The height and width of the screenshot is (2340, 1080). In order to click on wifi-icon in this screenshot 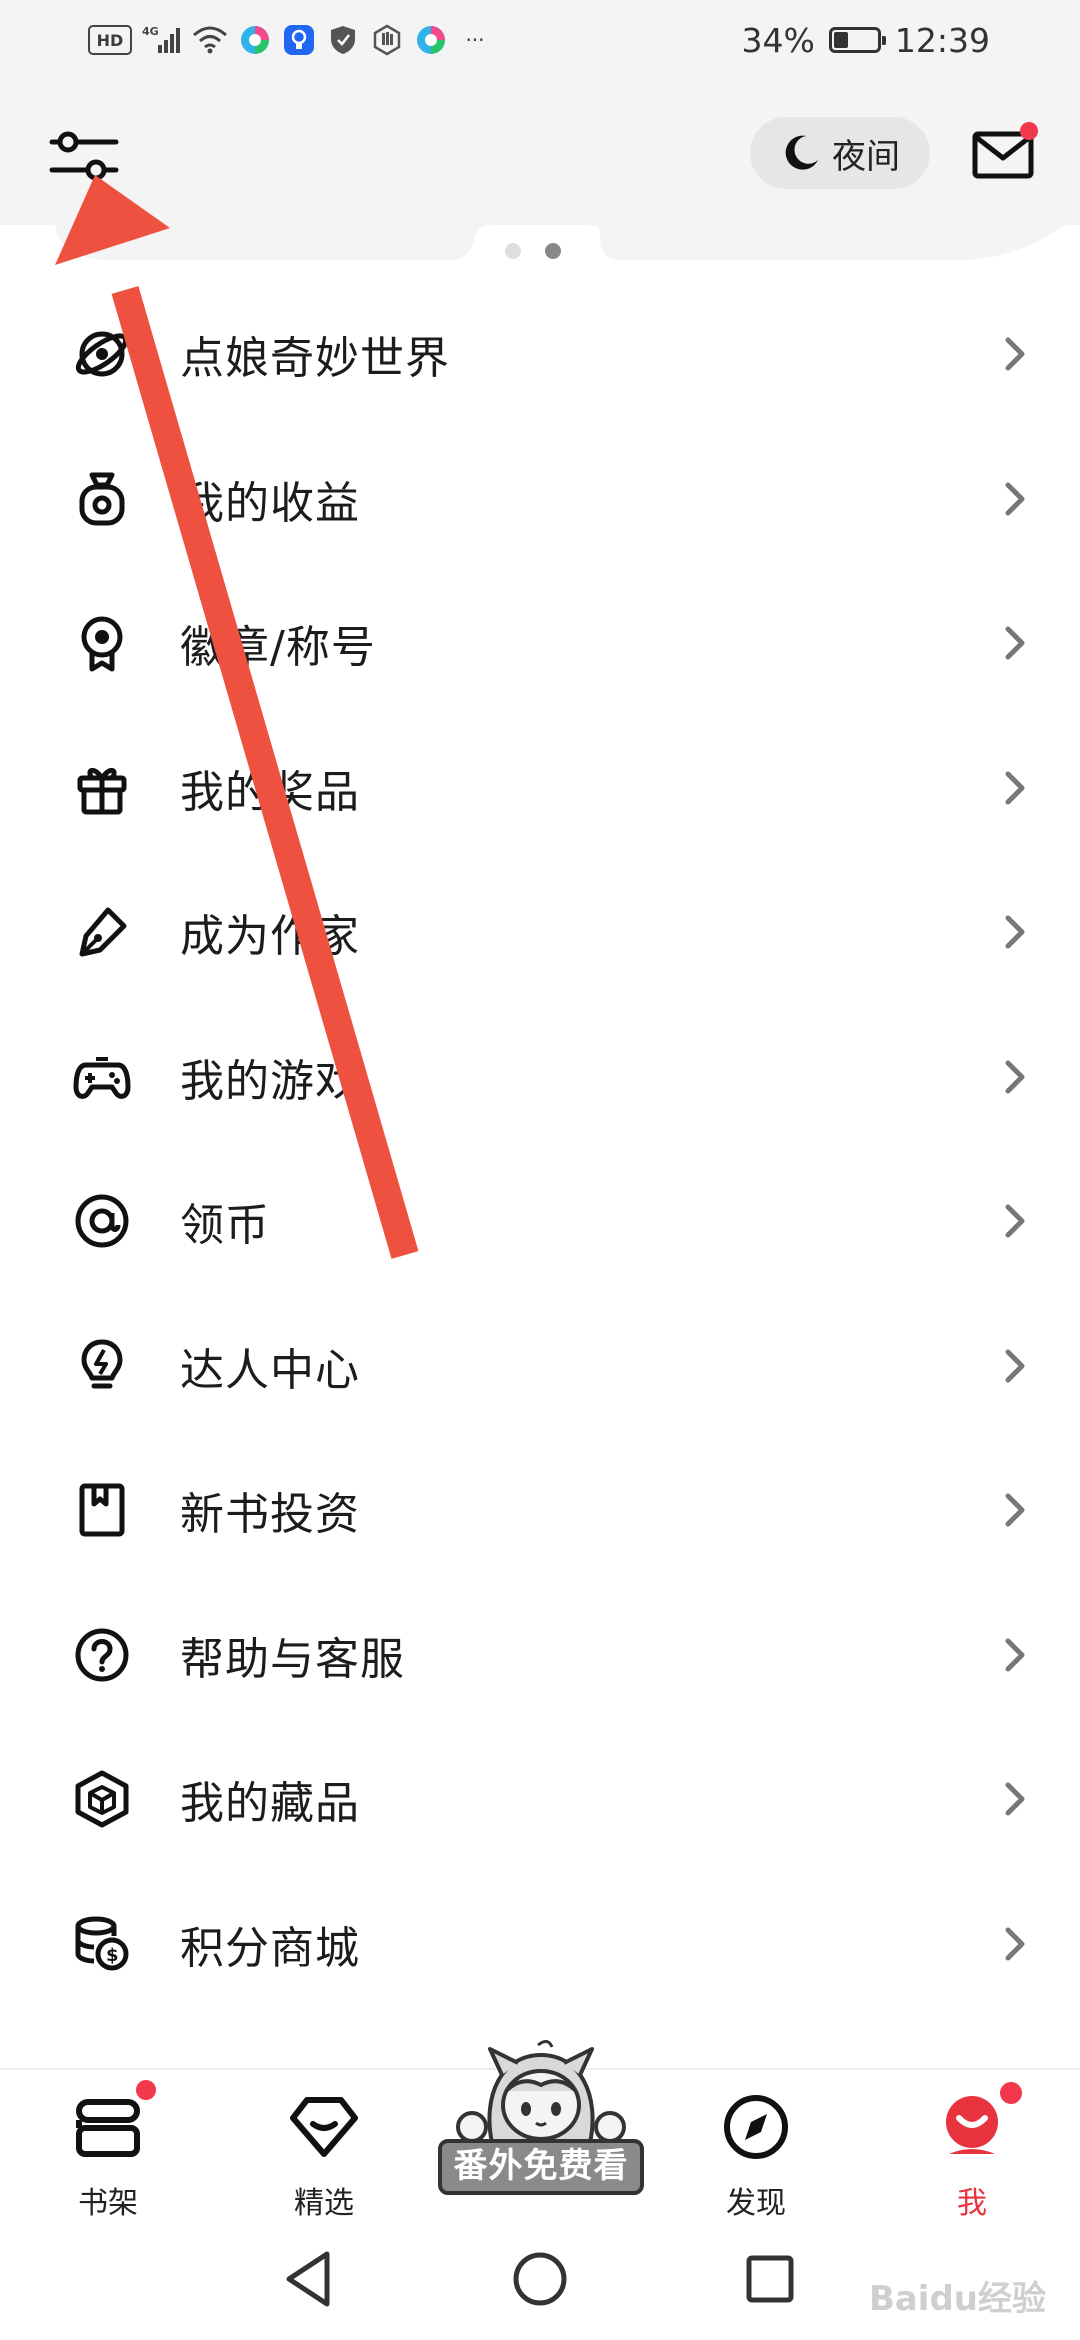, I will do `click(210, 40)`.